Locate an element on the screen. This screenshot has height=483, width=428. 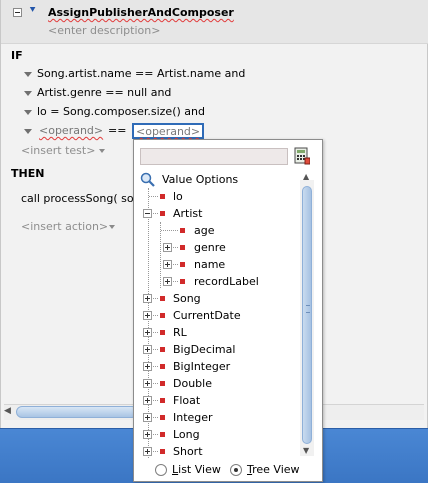
tree-root-label: Value Options is located at coordinates (200, 179).